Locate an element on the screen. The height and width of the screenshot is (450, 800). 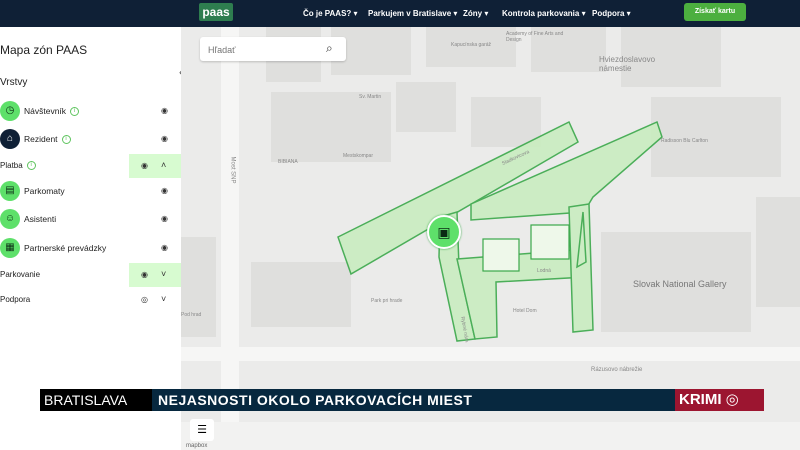
layers-heading: Vrstvy is located at coordinates (14, 82).